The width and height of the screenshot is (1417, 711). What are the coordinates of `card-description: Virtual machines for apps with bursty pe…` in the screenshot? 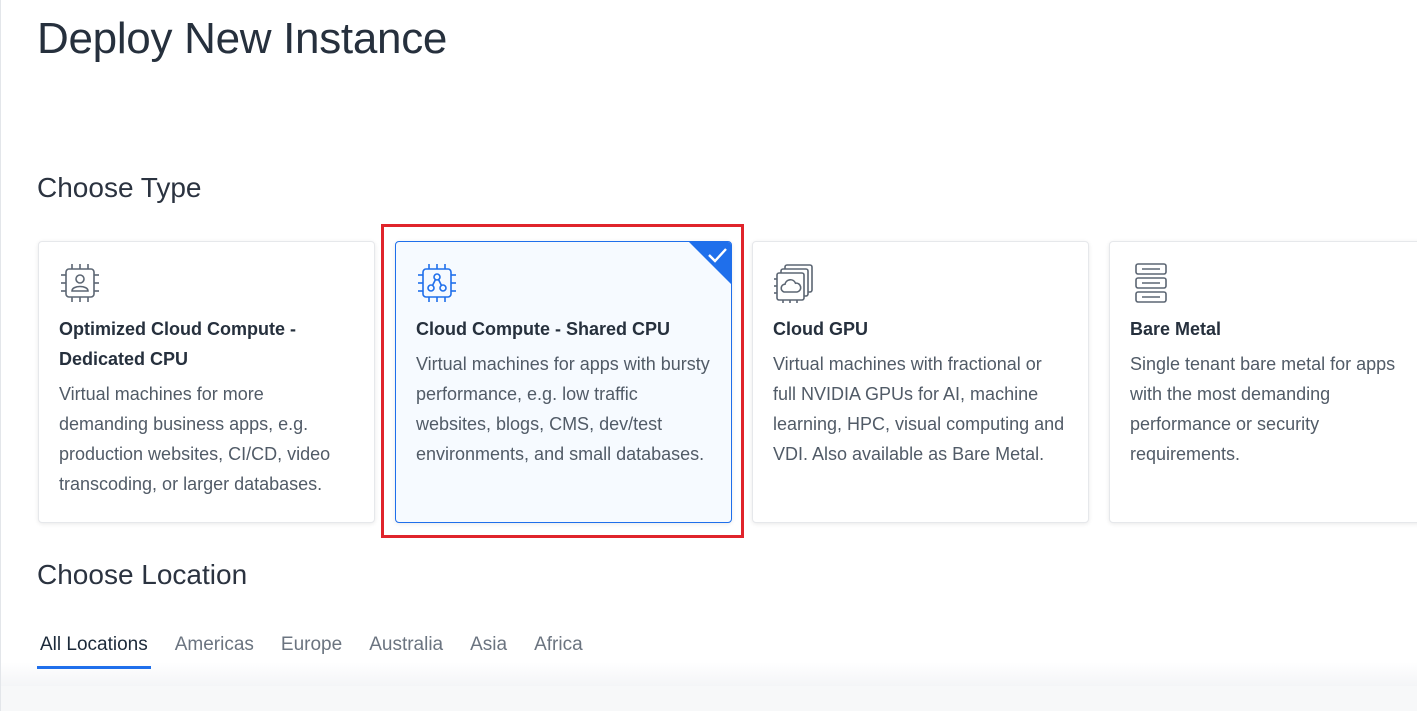 It's located at (563, 409).